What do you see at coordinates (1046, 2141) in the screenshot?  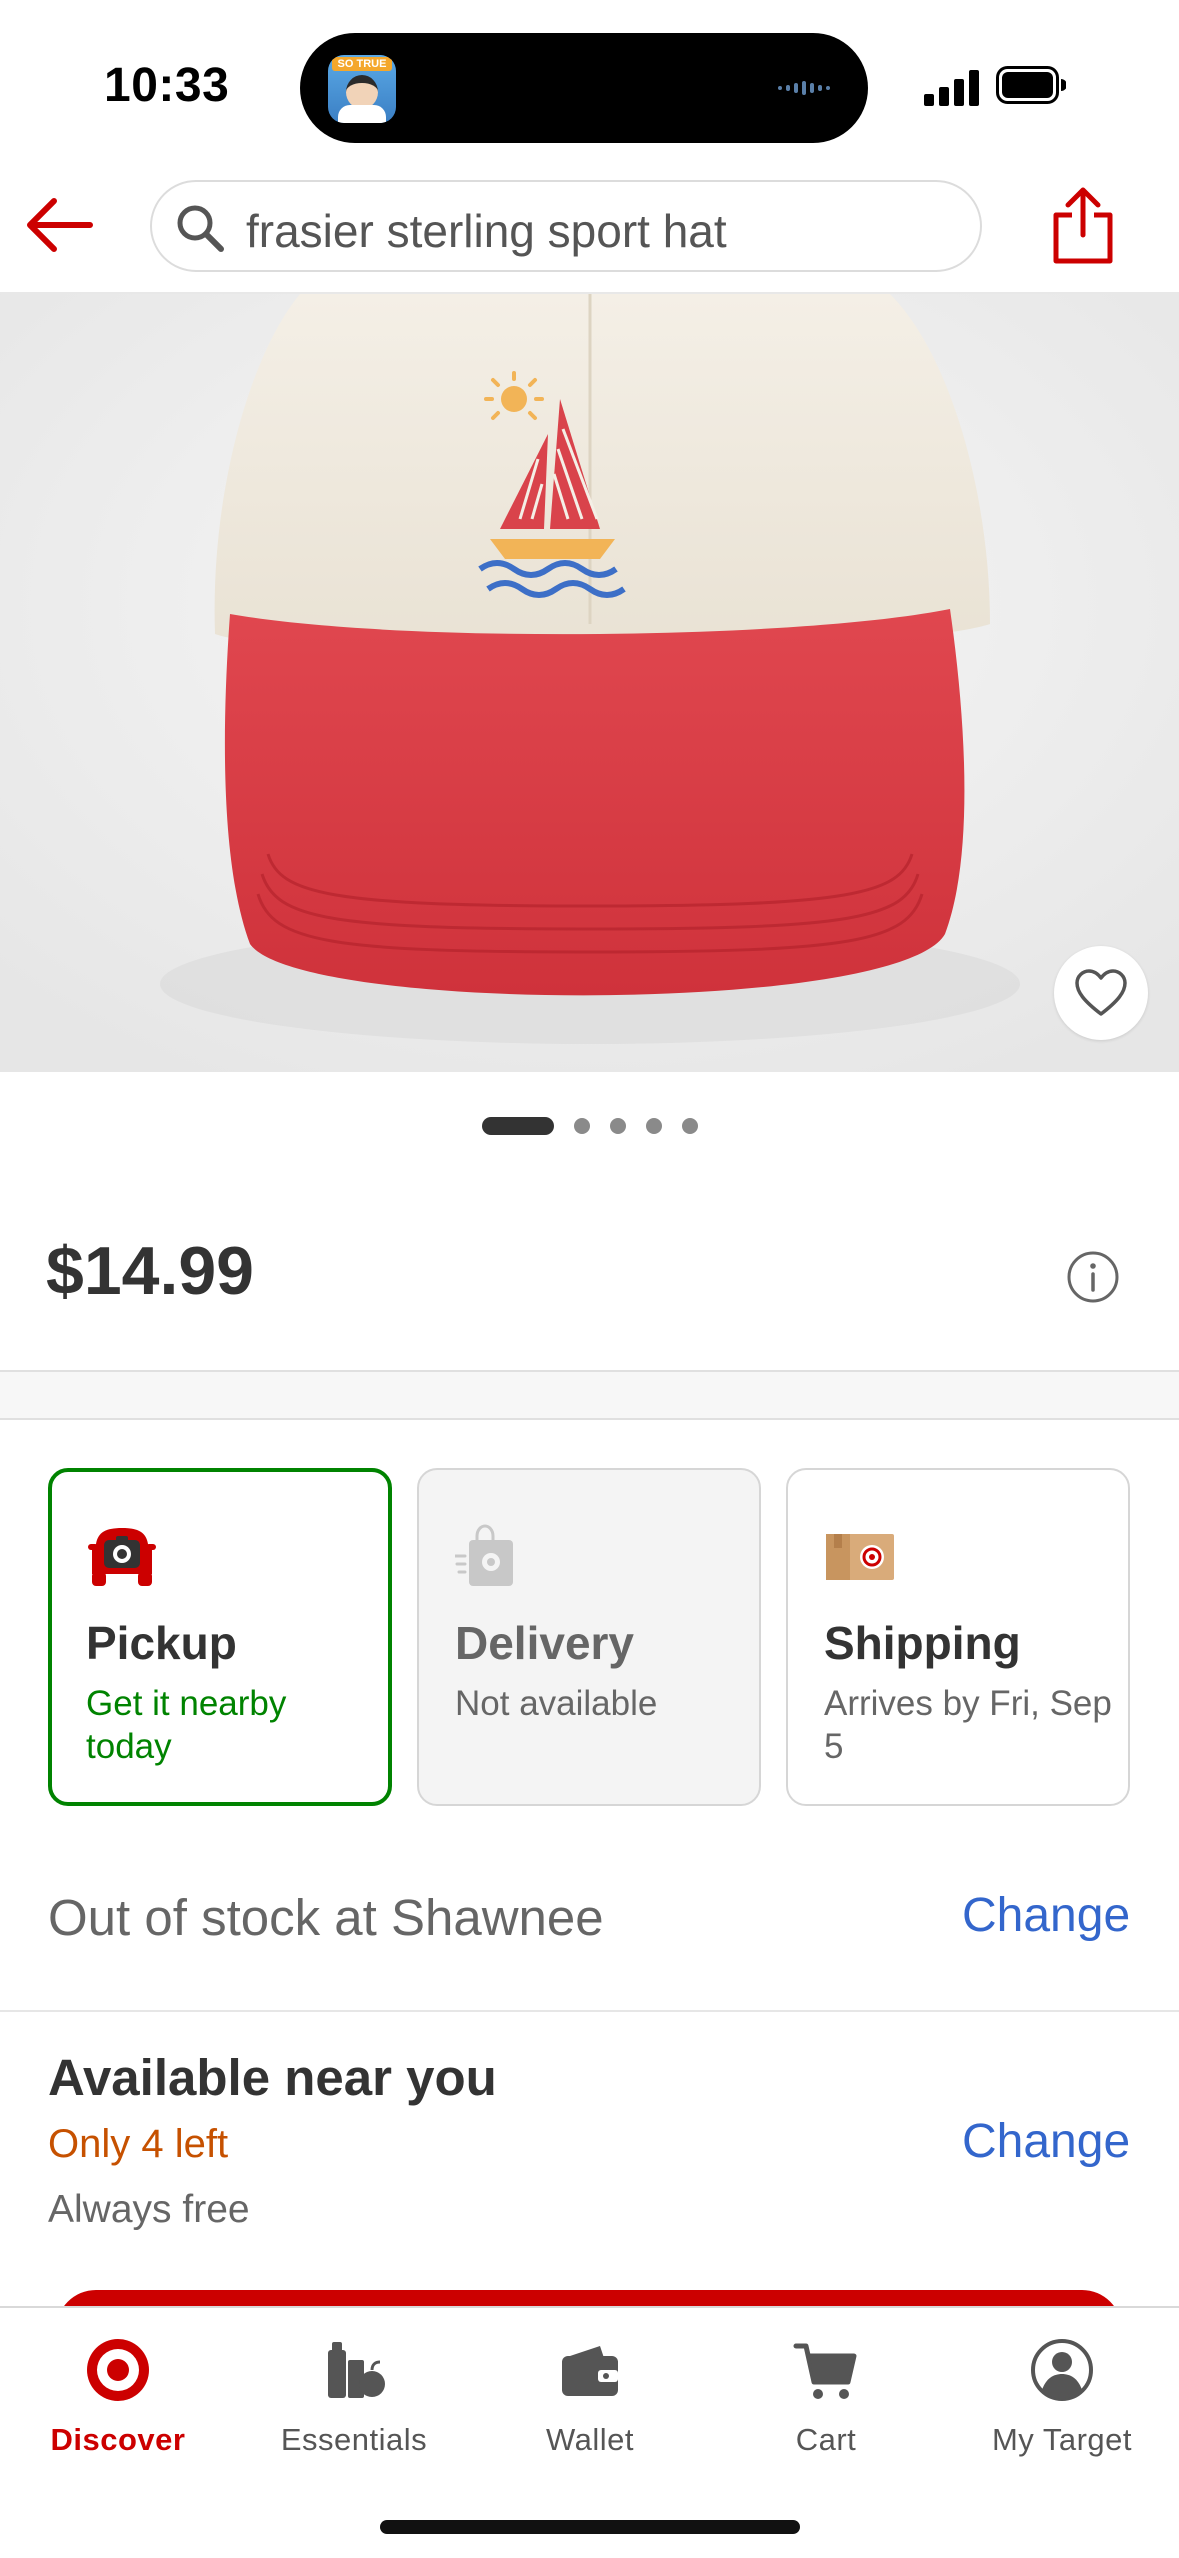 I see `change-nearby-store-link: Change` at bounding box center [1046, 2141].